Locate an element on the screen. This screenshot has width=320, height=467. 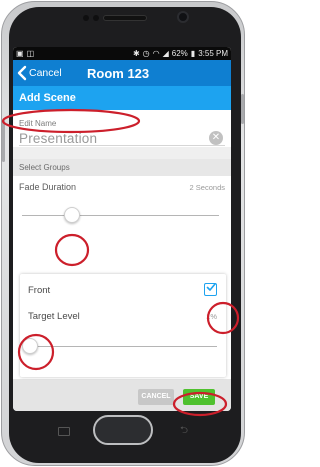
scene-name-input: Presentation is located at coordinates (58, 138).